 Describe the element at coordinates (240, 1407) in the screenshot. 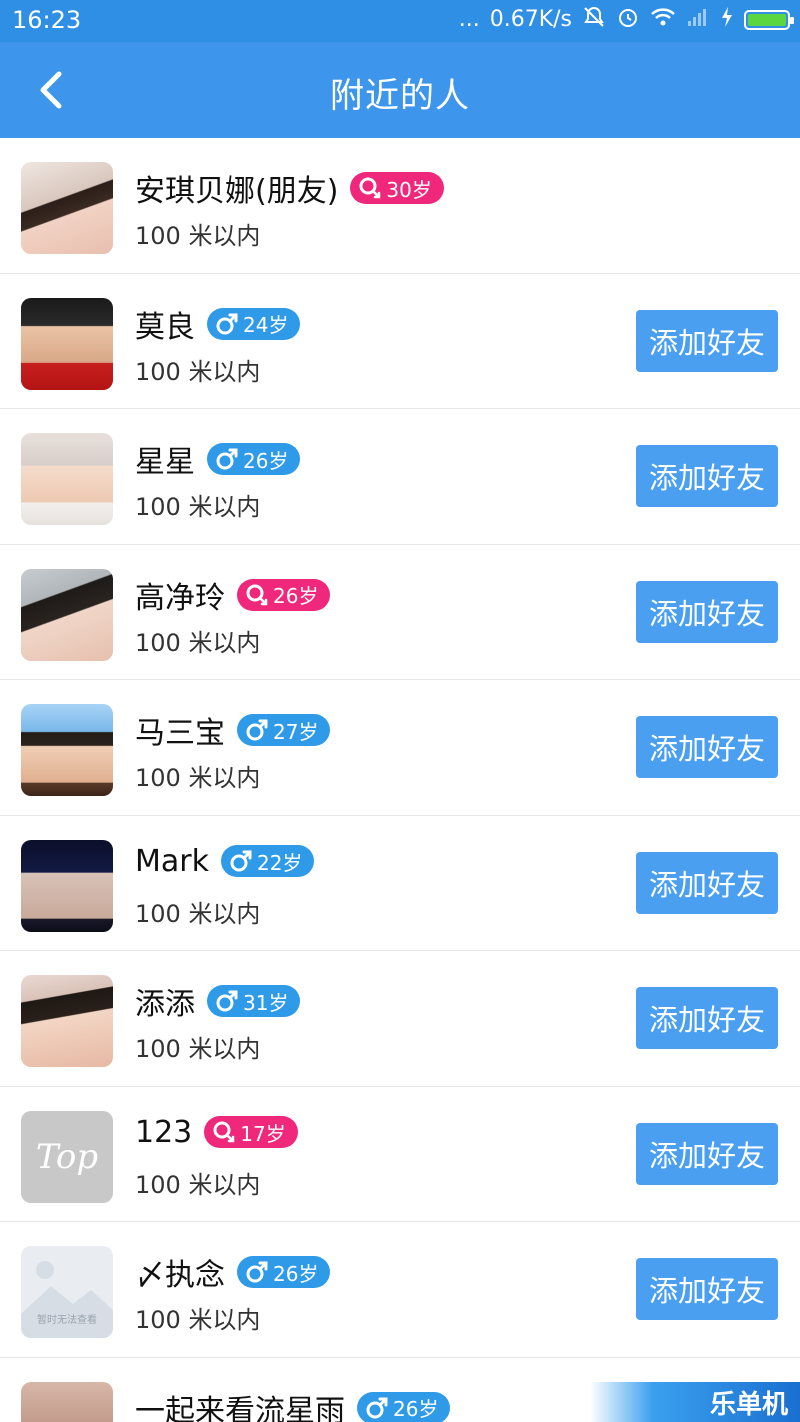

I see `person-name: 一起来看流星雨` at that location.